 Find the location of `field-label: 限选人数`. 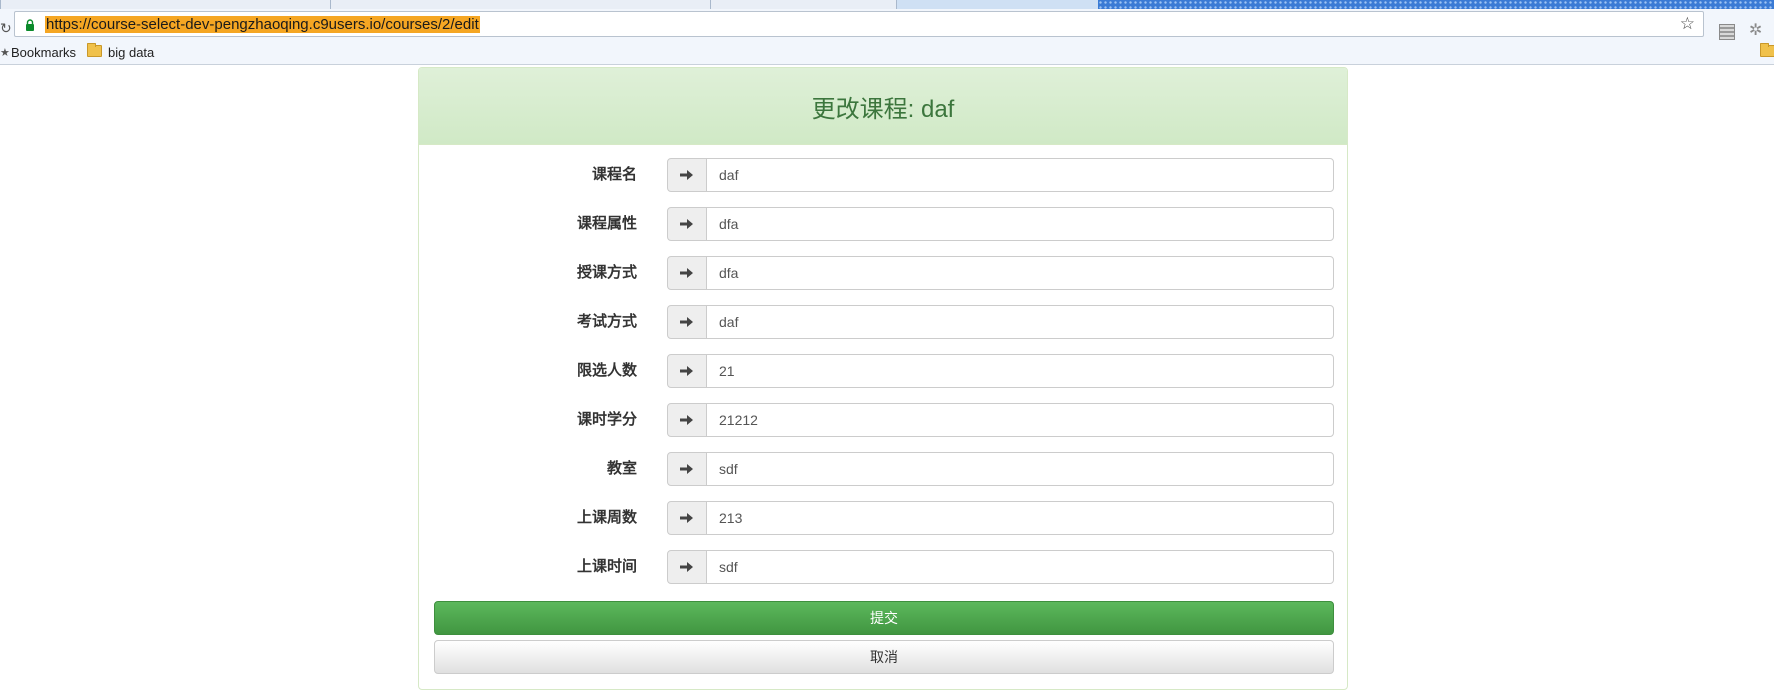

field-label: 限选人数 is located at coordinates (606, 370).